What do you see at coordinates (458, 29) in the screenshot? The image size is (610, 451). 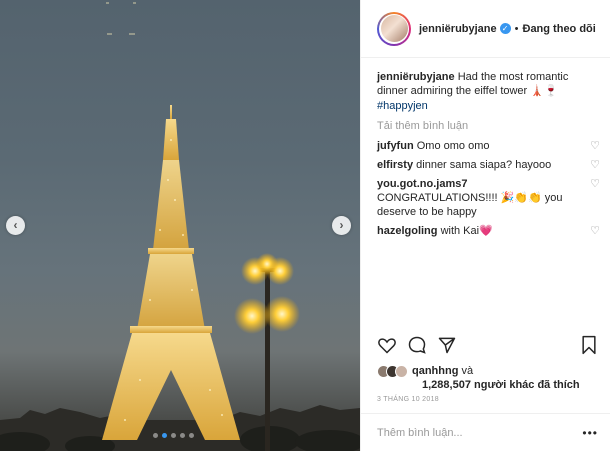 I see `header-username: jenniërubyjane` at bounding box center [458, 29].